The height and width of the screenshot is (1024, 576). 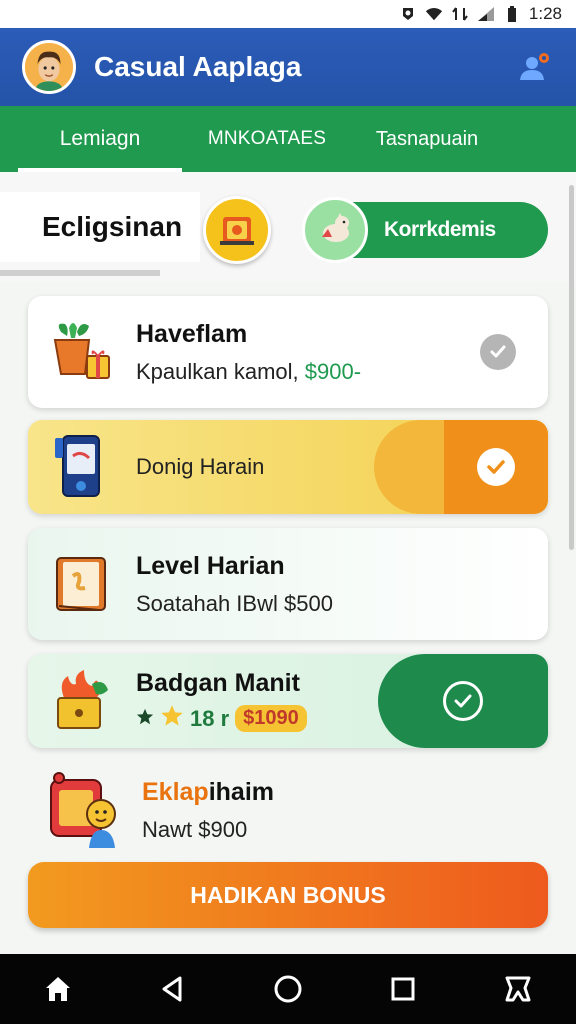 I want to click on task-item-eklapihaim: Eklapihaim Nawt $900, so click(x=288, y=810).